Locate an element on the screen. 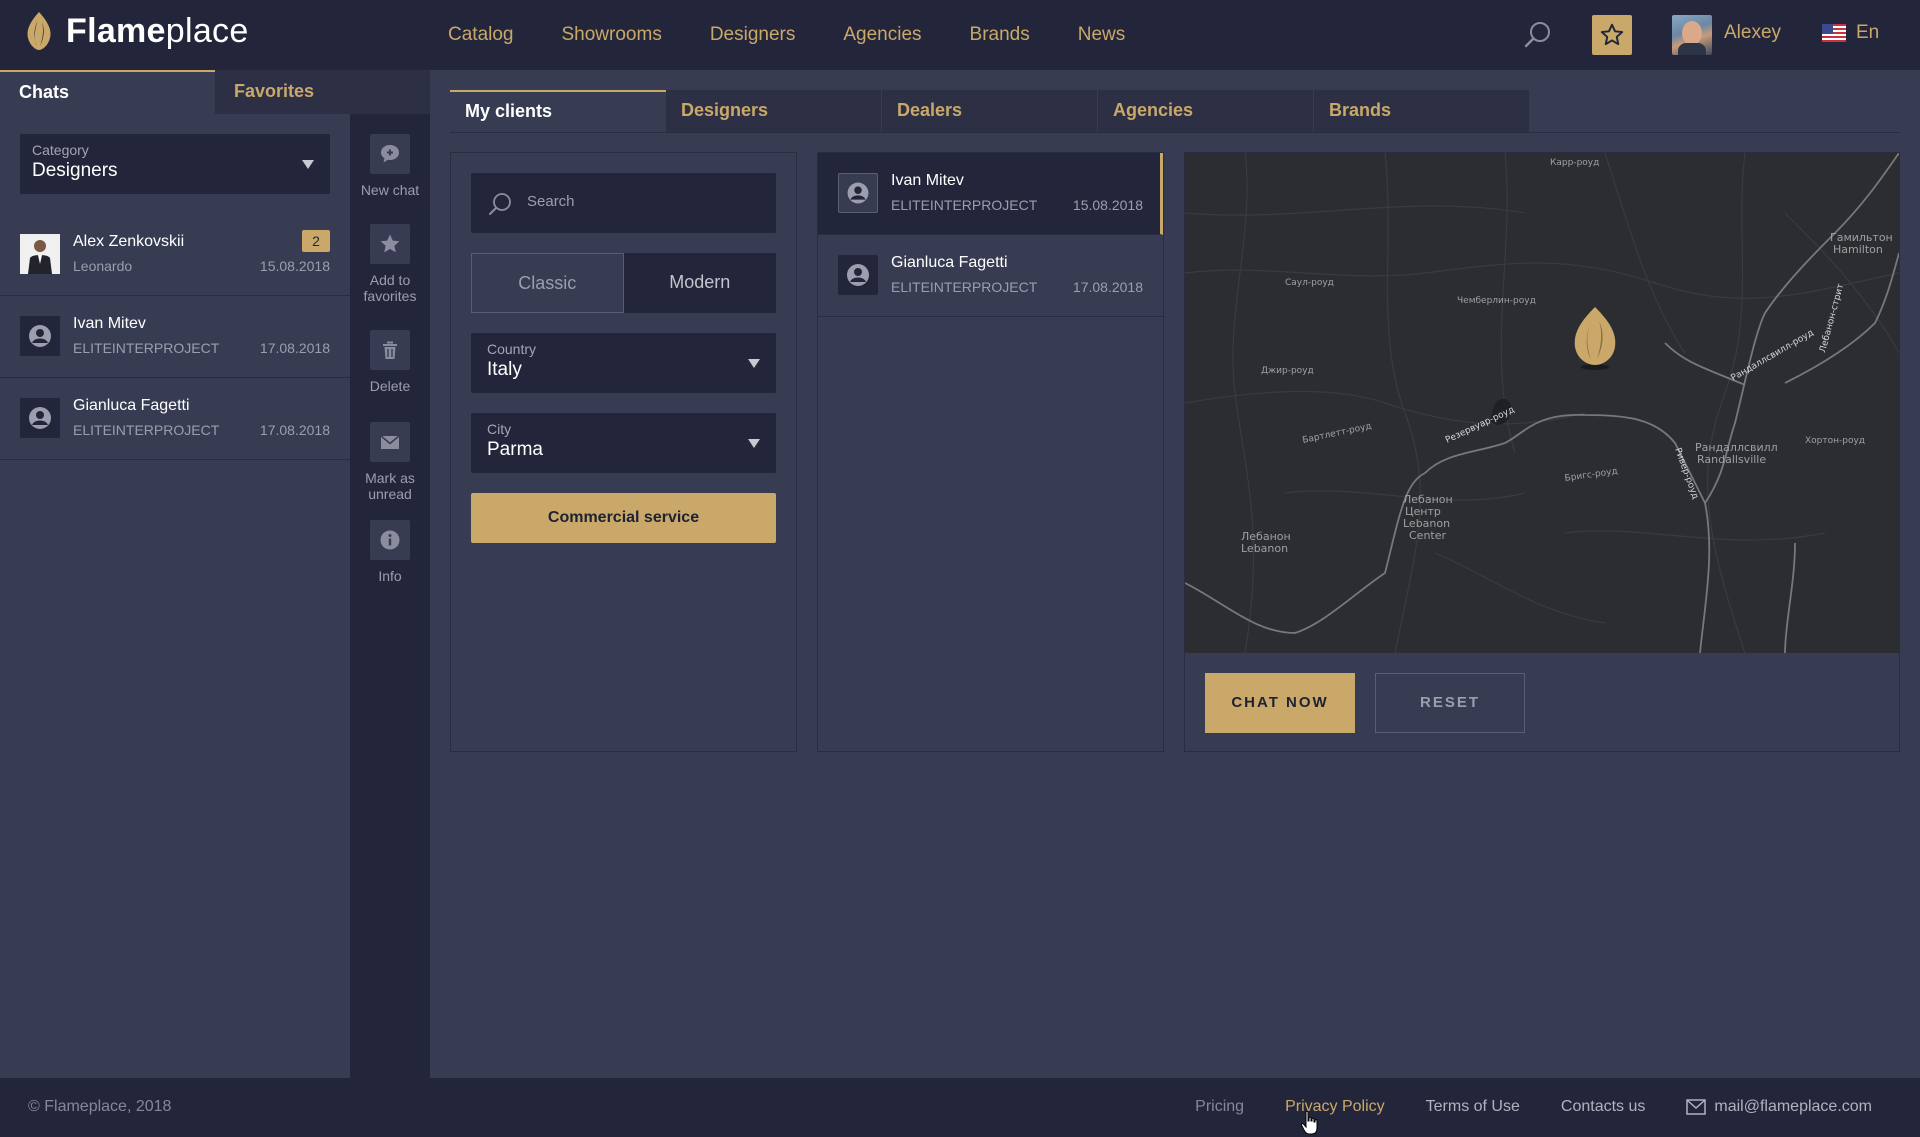  result-name: Gianluca Fagetti is located at coordinates (949, 262).